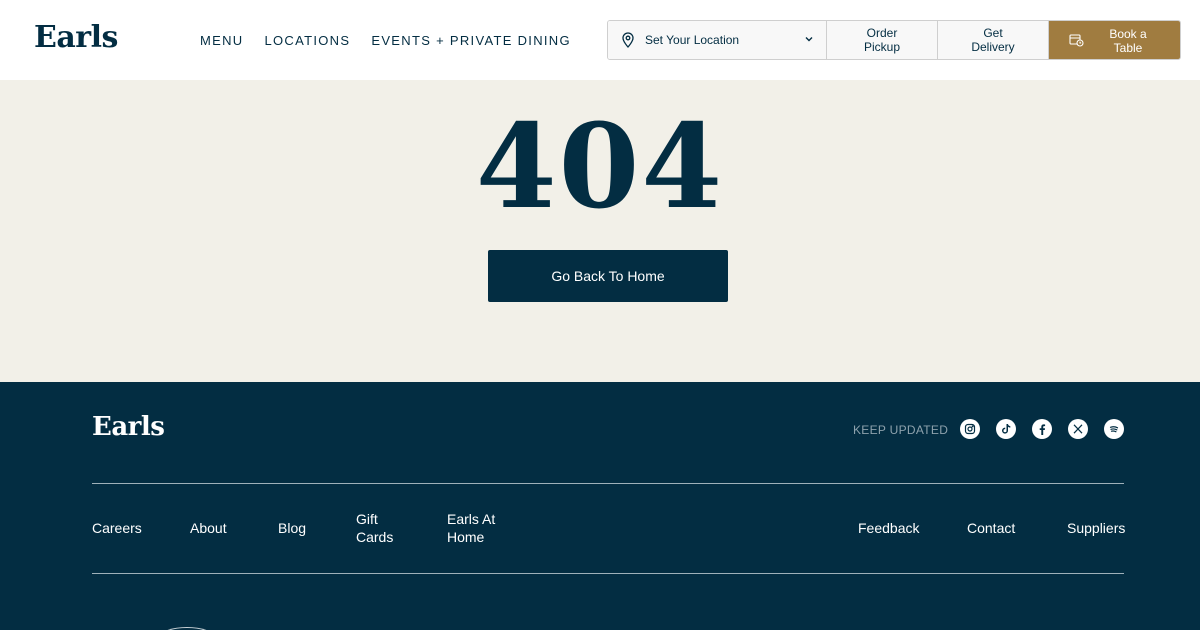 This screenshot has width=1200, height=630. I want to click on book-table-button: Book a Table, so click(1114, 40).